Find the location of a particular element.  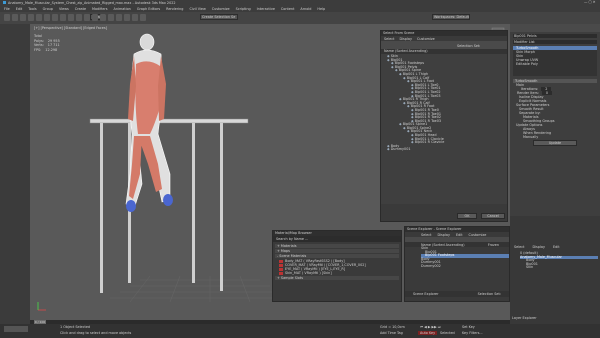

left-command-strip is located at coordinates (15, 175).